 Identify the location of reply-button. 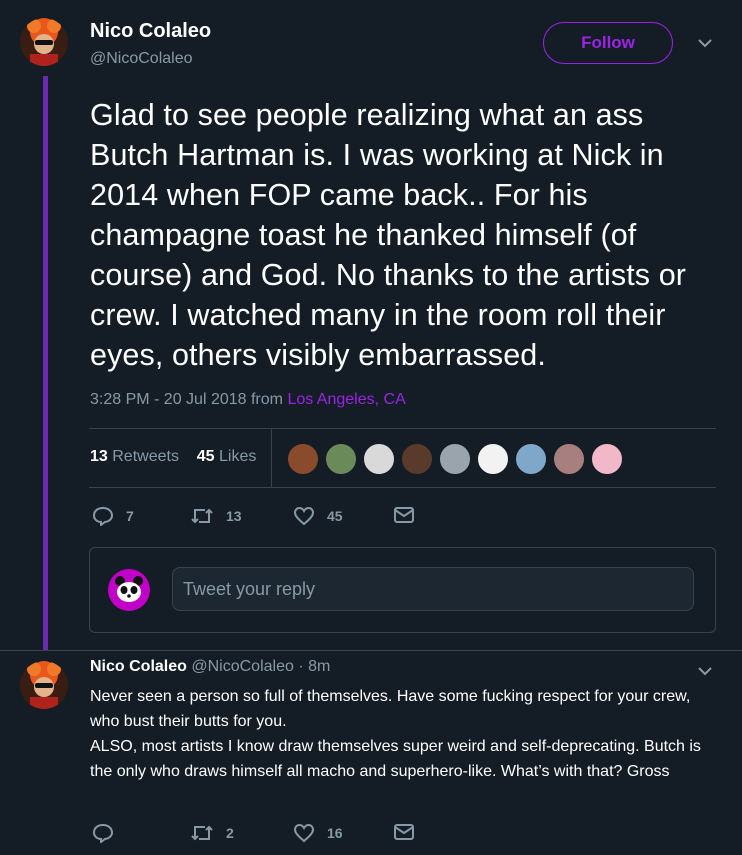
(109, 833).